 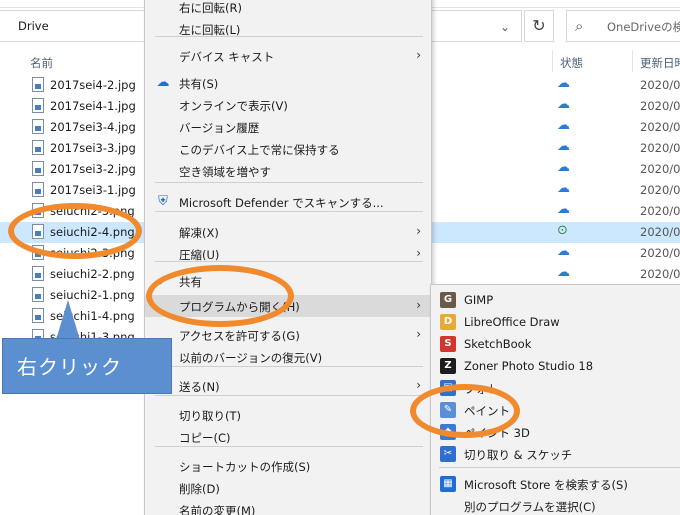 I want to click on context-menu-item: 送る(N) ›, so click(x=288, y=386).